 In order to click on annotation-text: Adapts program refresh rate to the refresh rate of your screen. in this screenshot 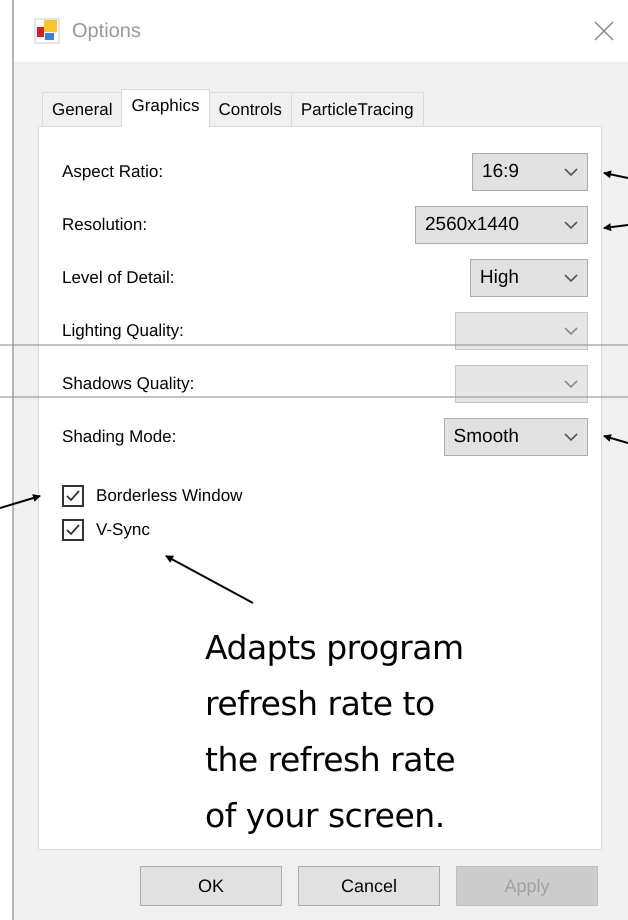, I will do `click(334, 732)`.